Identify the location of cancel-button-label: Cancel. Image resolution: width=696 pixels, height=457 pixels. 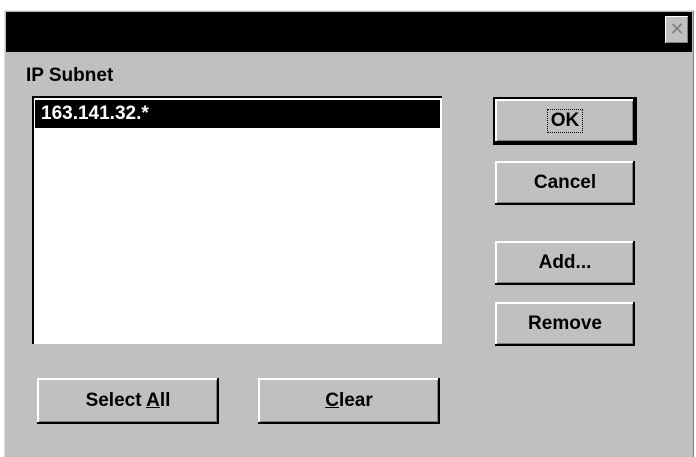
(565, 182).